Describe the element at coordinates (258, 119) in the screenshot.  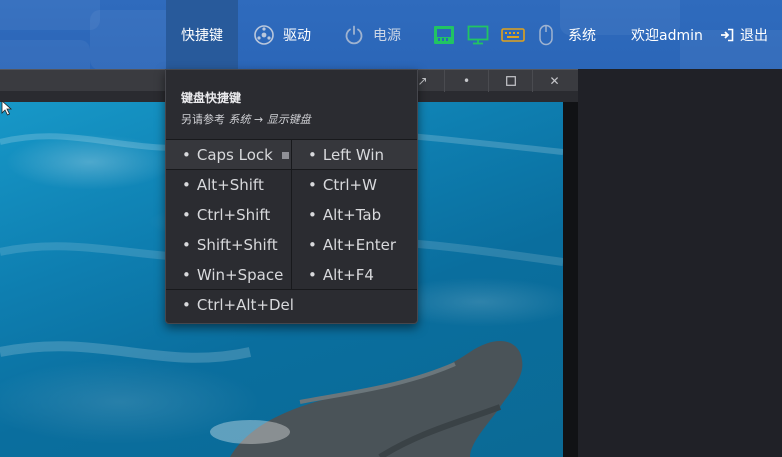
I see `hint-arrow: →` at that location.